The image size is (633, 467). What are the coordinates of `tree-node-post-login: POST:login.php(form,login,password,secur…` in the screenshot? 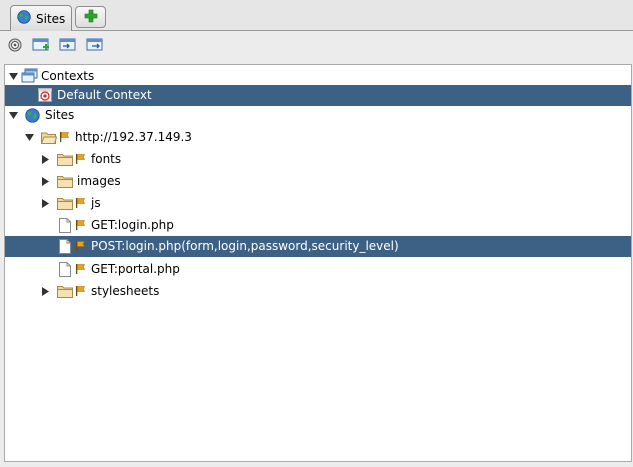 It's located at (318, 246).